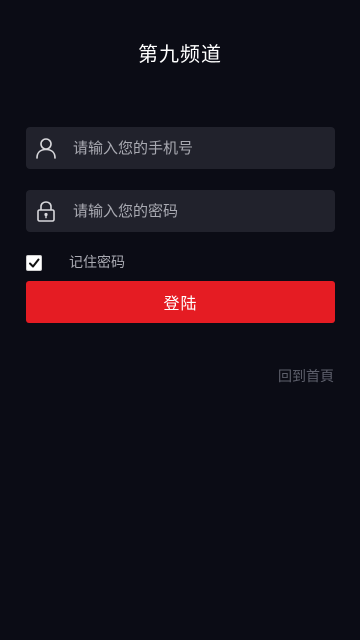 Image resolution: width=360 pixels, height=640 pixels. What do you see at coordinates (46, 148) in the screenshot?
I see `user-icon` at bounding box center [46, 148].